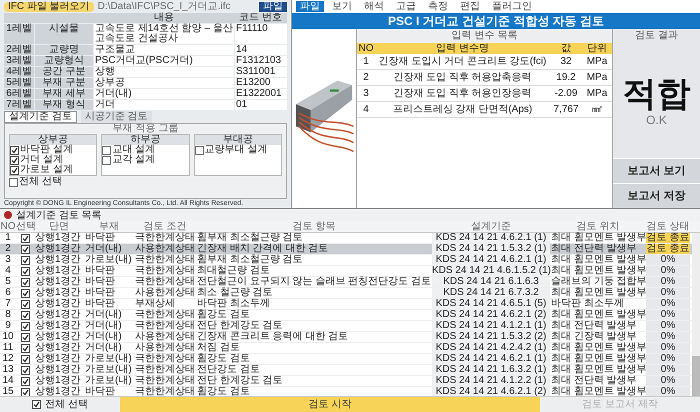 This screenshot has height=412, width=700. What do you see at coordinates (346, 293) in the screenshot?
I see `table-row: 6 상행1경간 바닥판 사용한계상태 최소 철근량 검토 KDS 24 14 21 6.7.3.2 최대 휨모멘트 발생부 0%` at bounding box center [346, 293].